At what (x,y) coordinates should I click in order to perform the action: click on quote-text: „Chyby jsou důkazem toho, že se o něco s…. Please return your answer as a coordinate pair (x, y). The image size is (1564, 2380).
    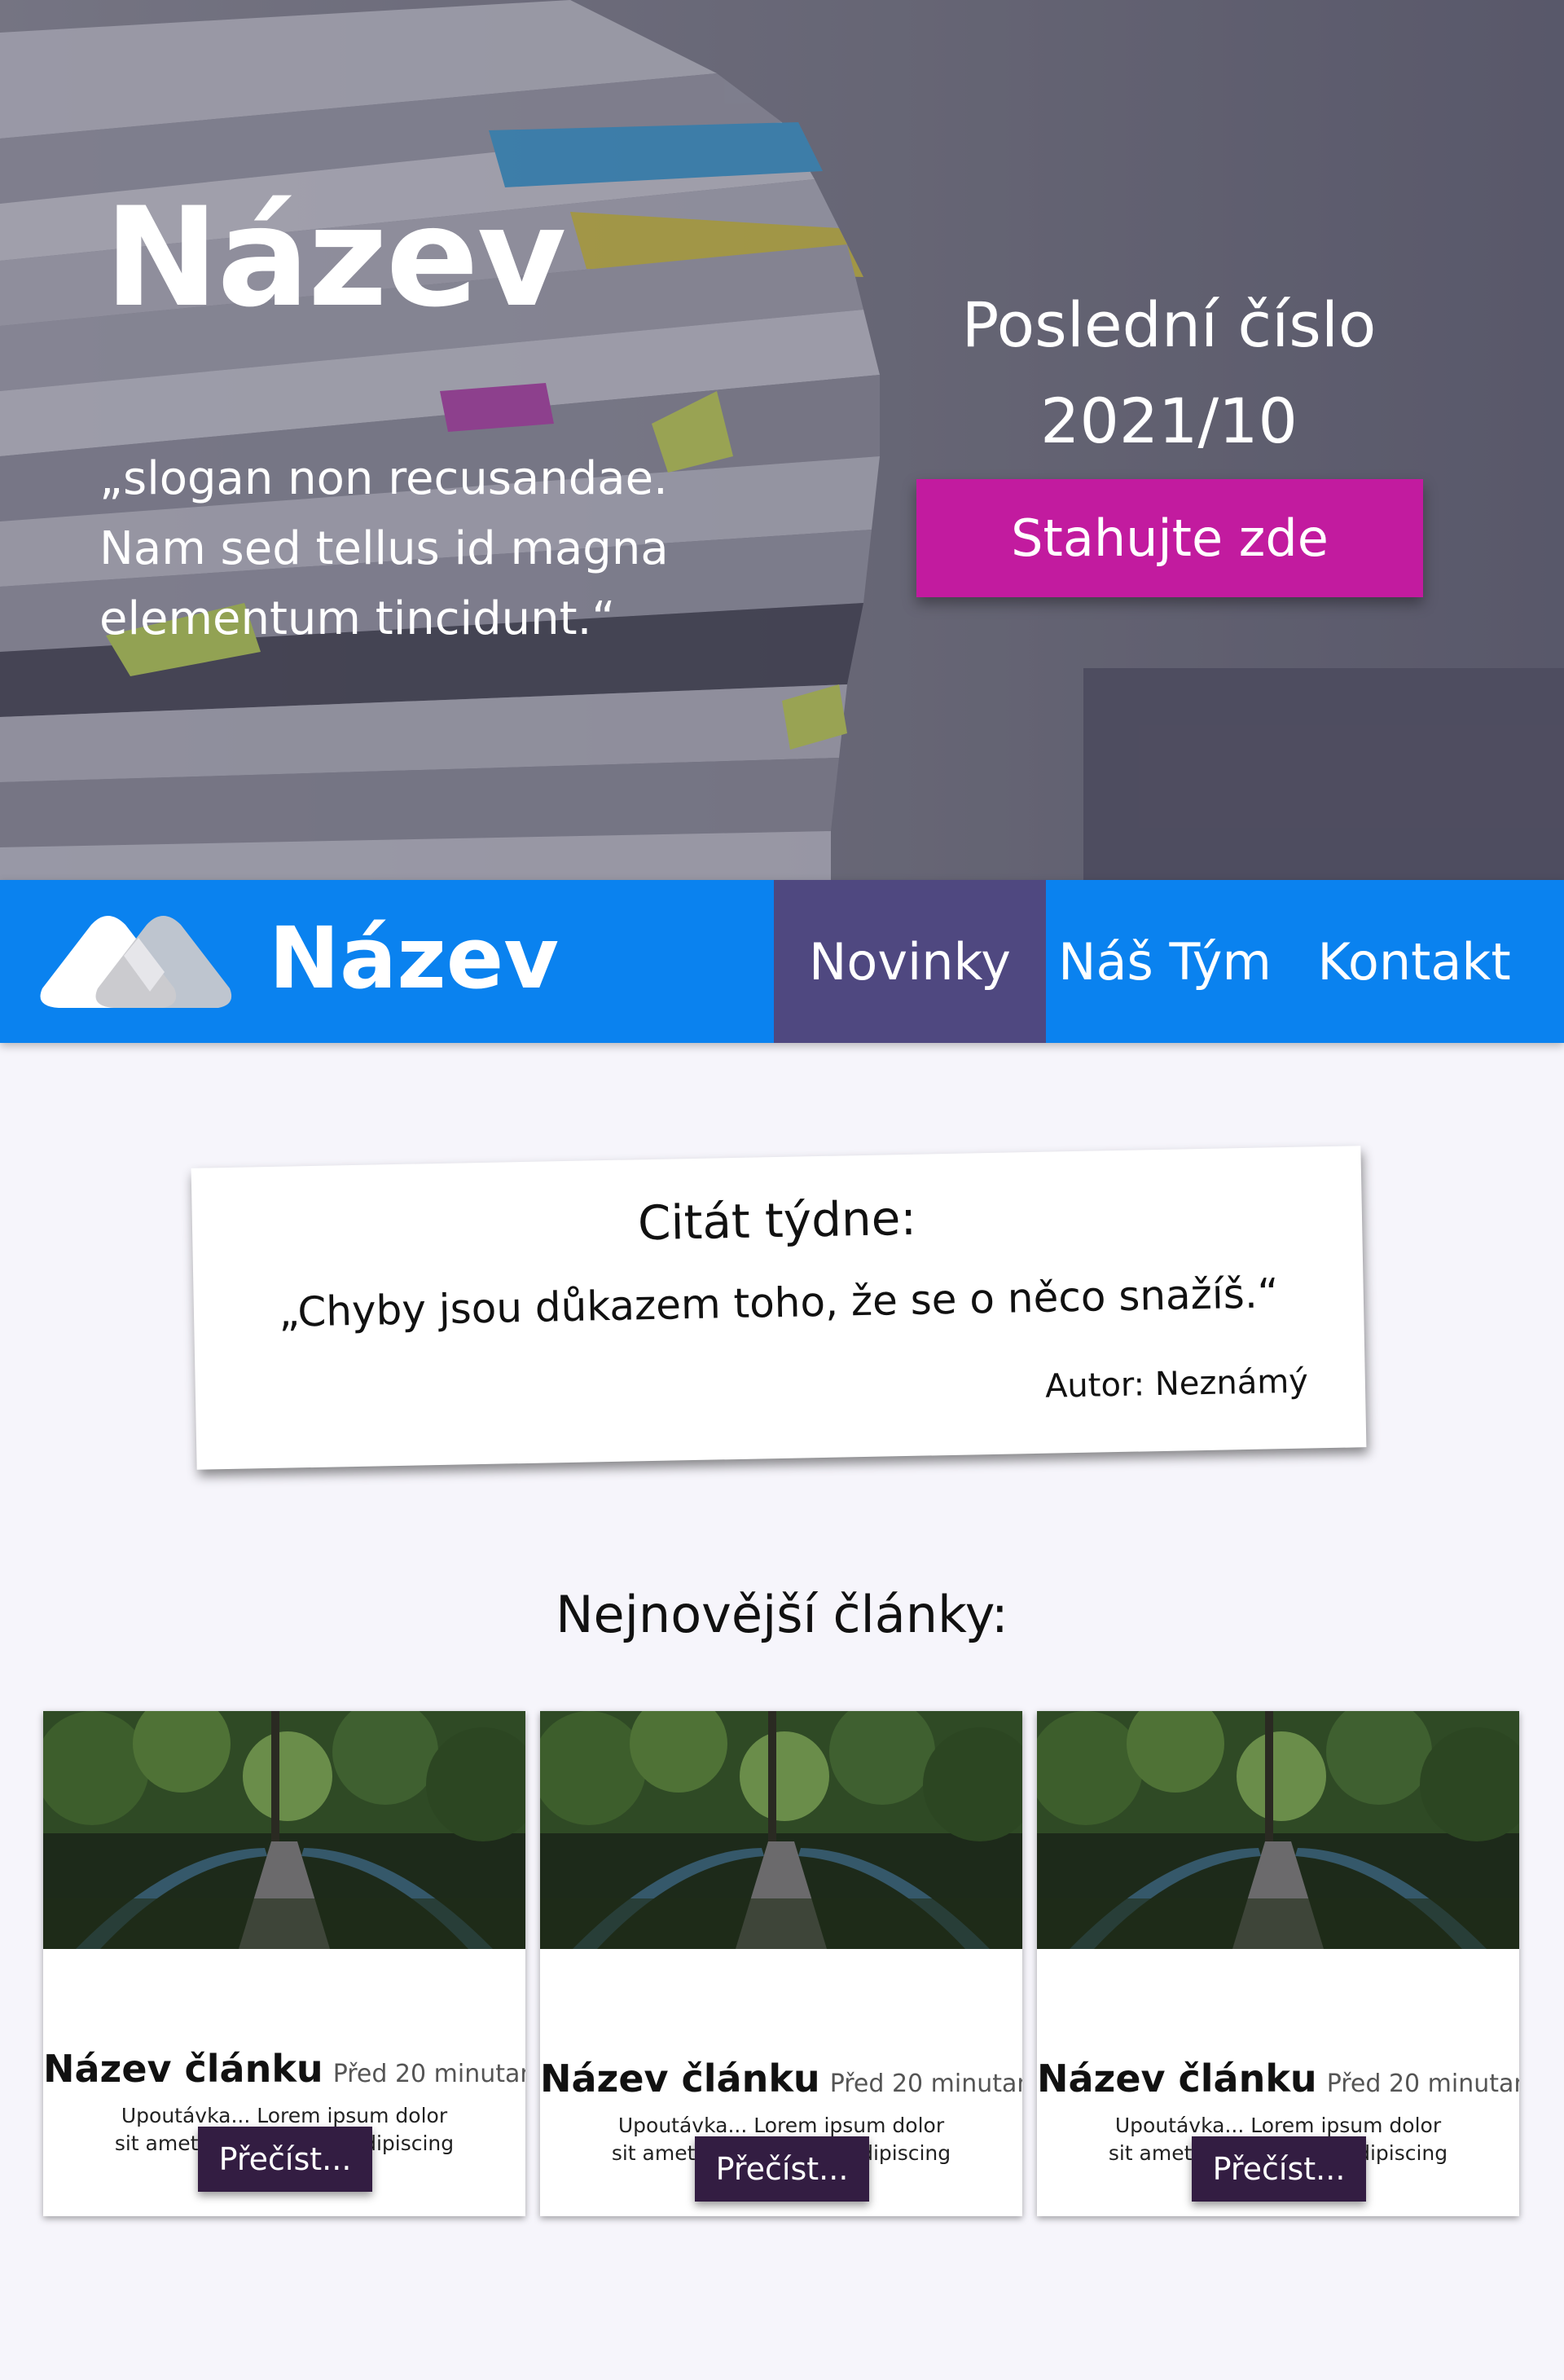
    Looking at the image, I should click on (779, 1302).